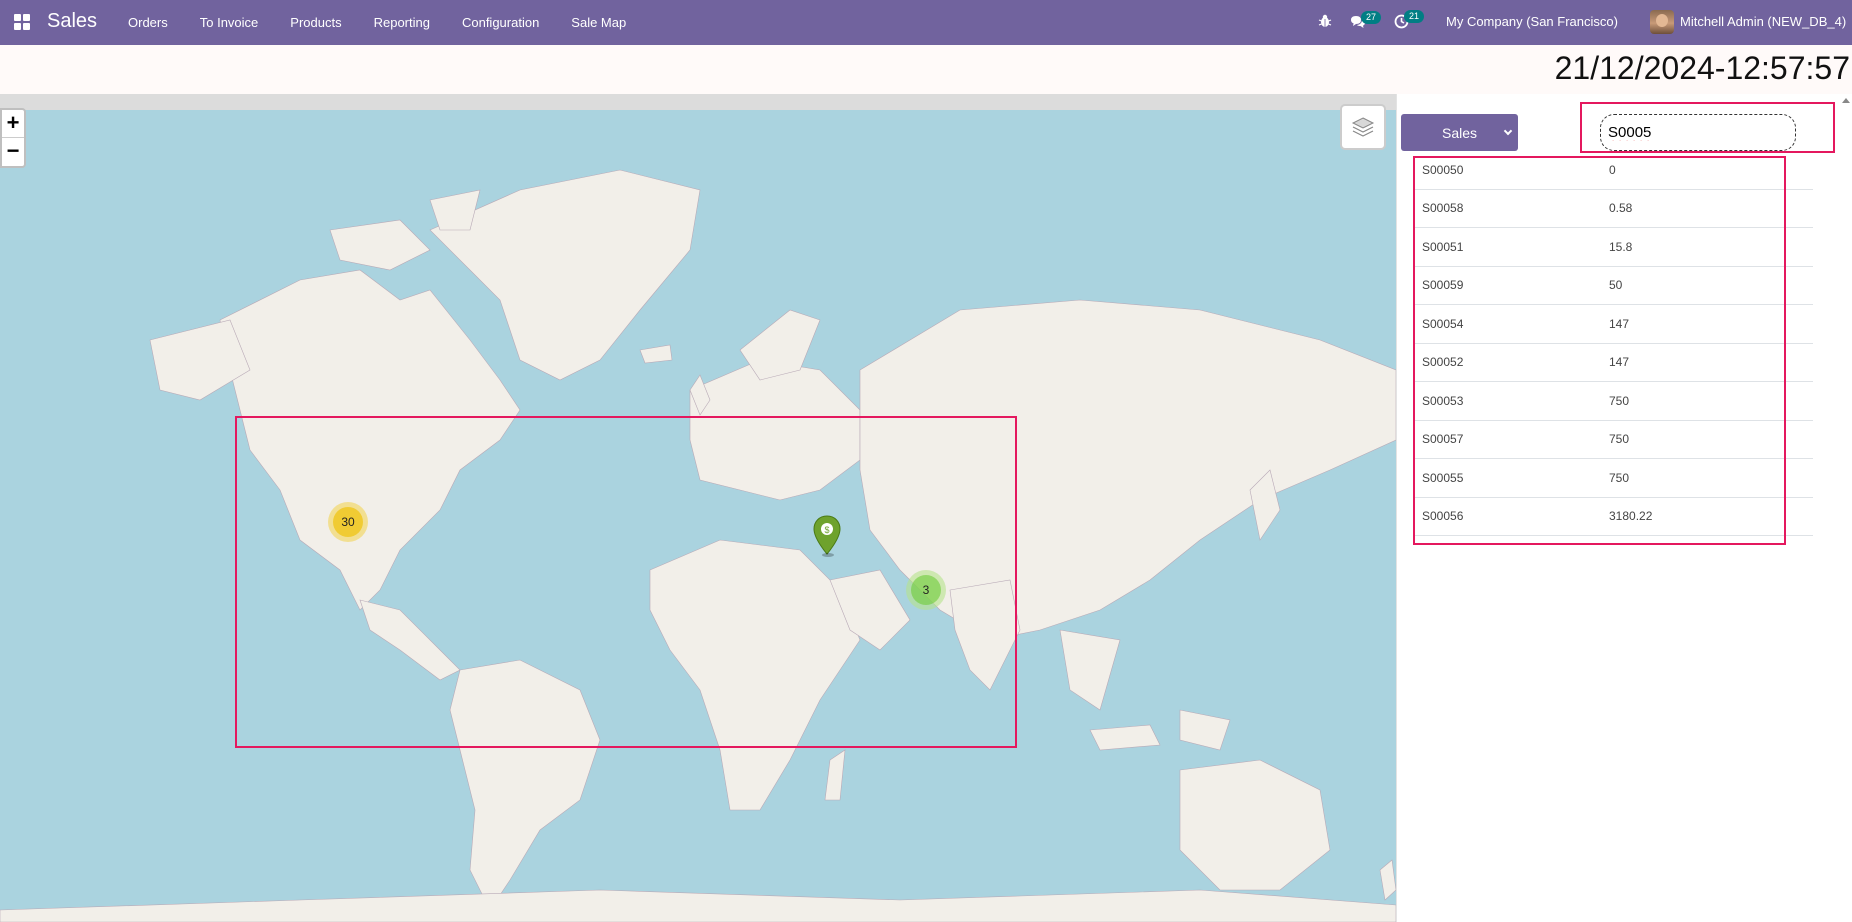 Image resolution: width=1852 pixels, height=922 pixels. I want to click on result-row: S00058 0.58, so click(1613, 209).